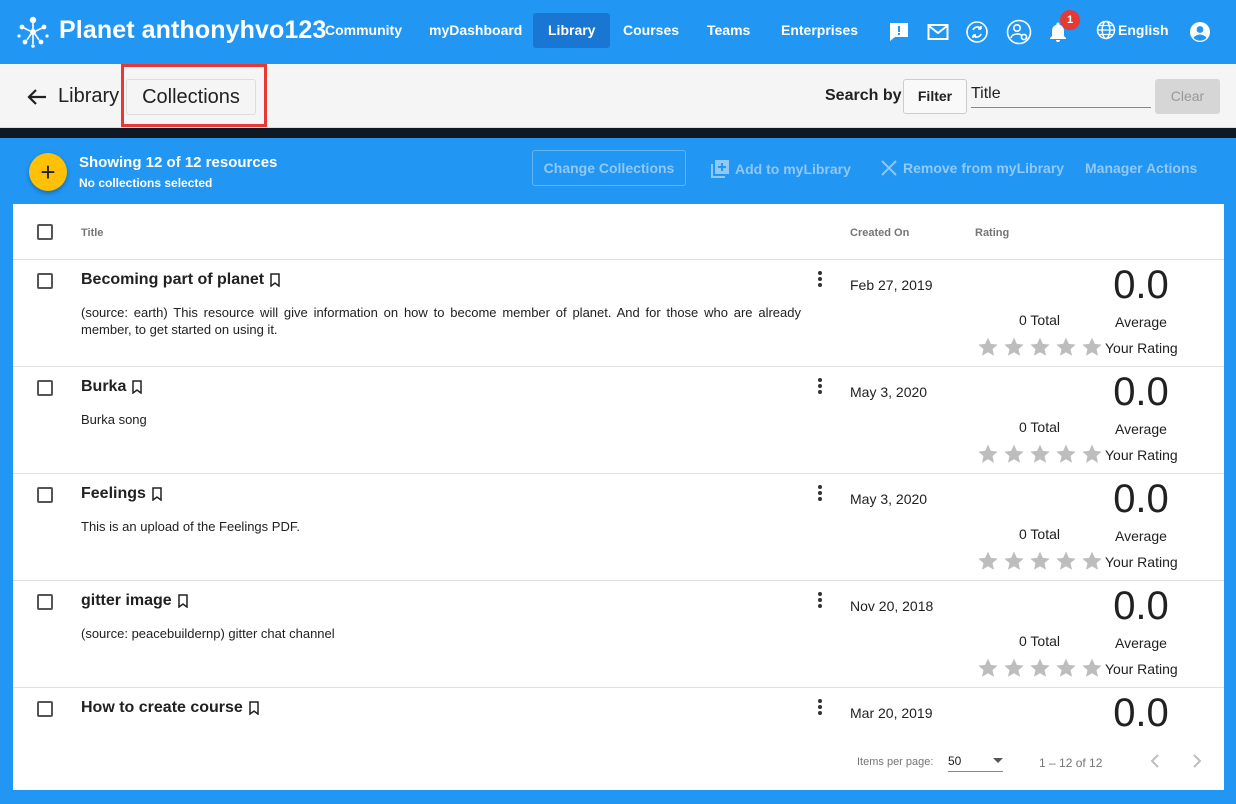 This screenshot has height=804, width=1236. I want to click on nav-library: Library, so click(572, 30).